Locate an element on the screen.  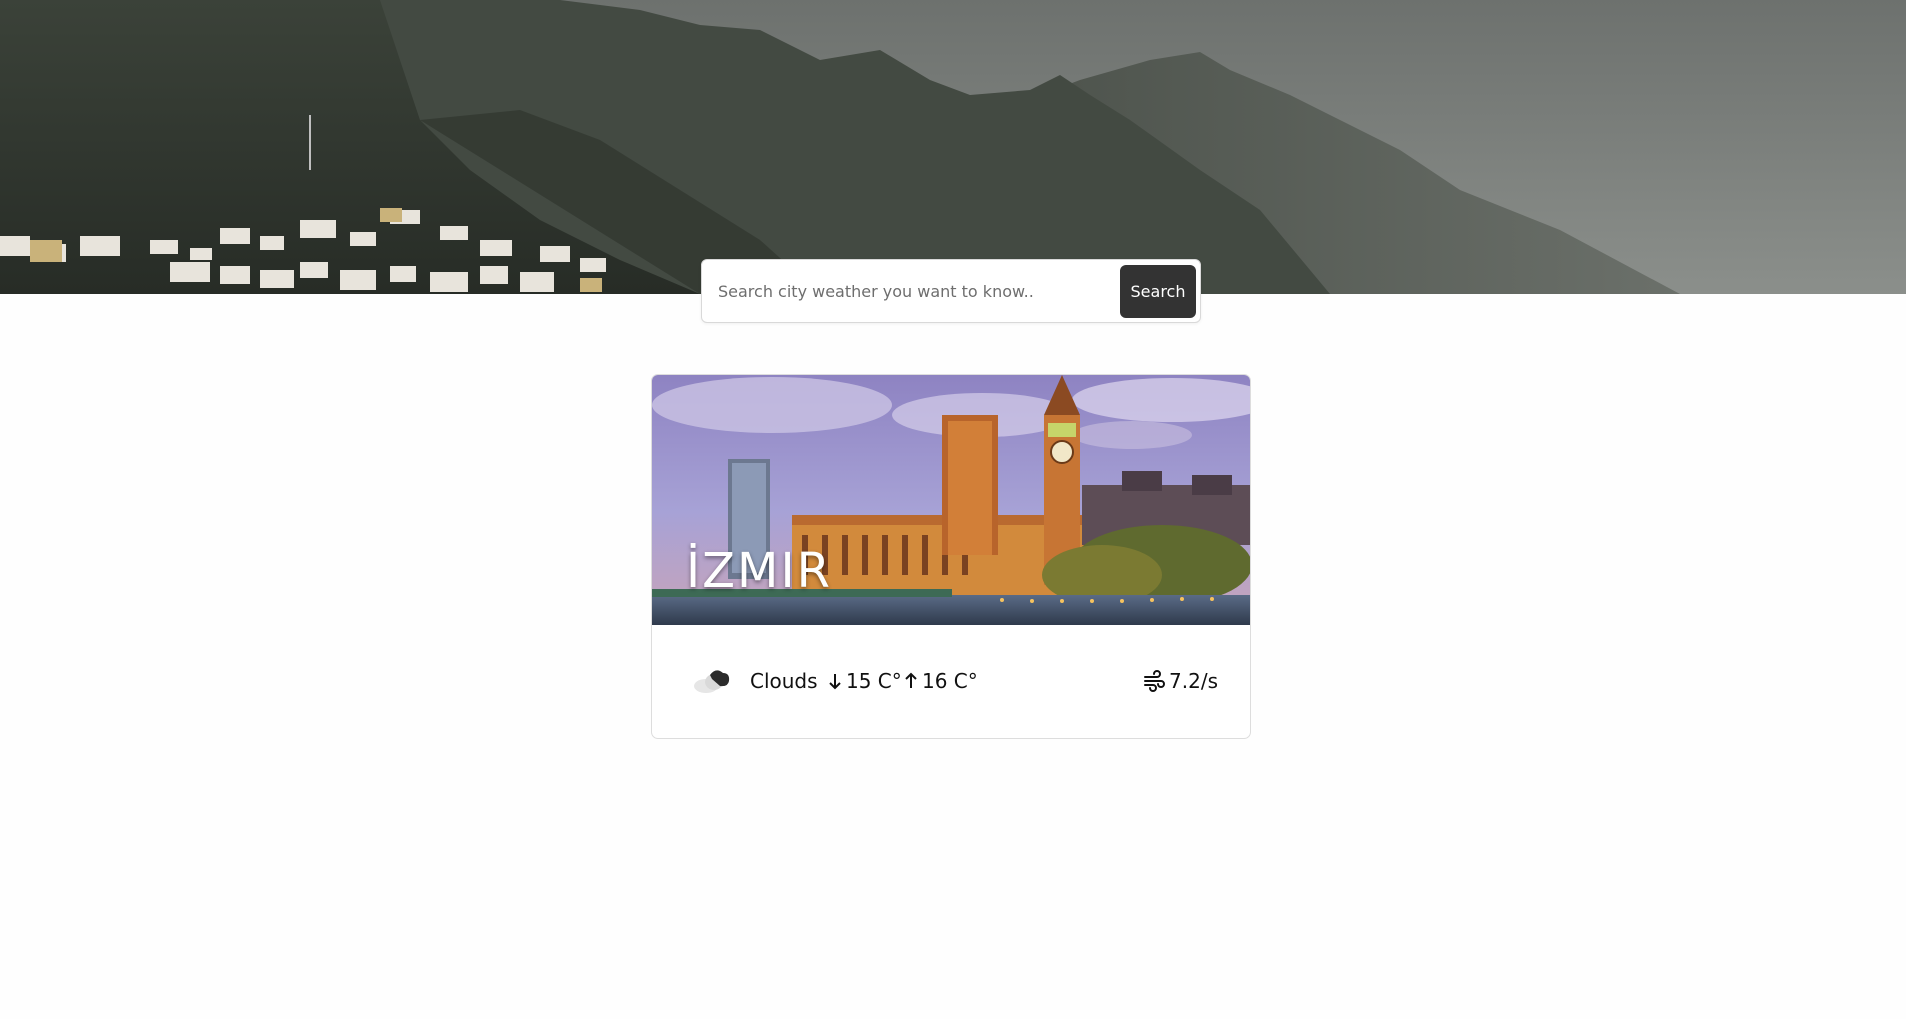
cloud-icon is located at coordinates (712, 681).